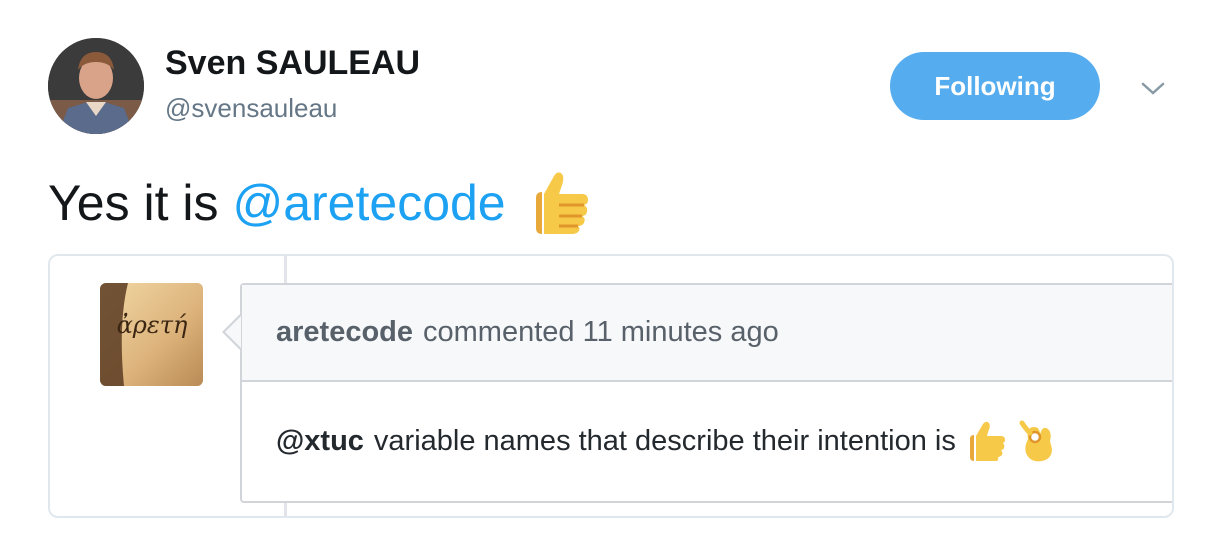 The image size is (1228, 550). Describe the element at coordinates (233, 332) in the screenshot. I see `comment-pointer-fill` at that location.